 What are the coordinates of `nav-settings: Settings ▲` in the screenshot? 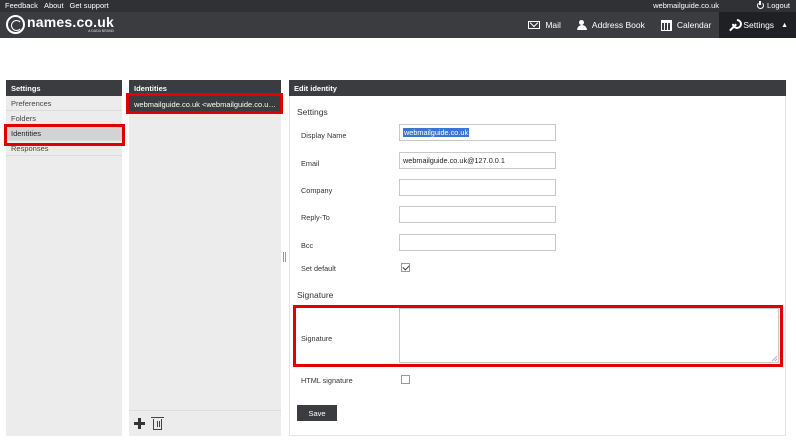 It's located at (757, 25).